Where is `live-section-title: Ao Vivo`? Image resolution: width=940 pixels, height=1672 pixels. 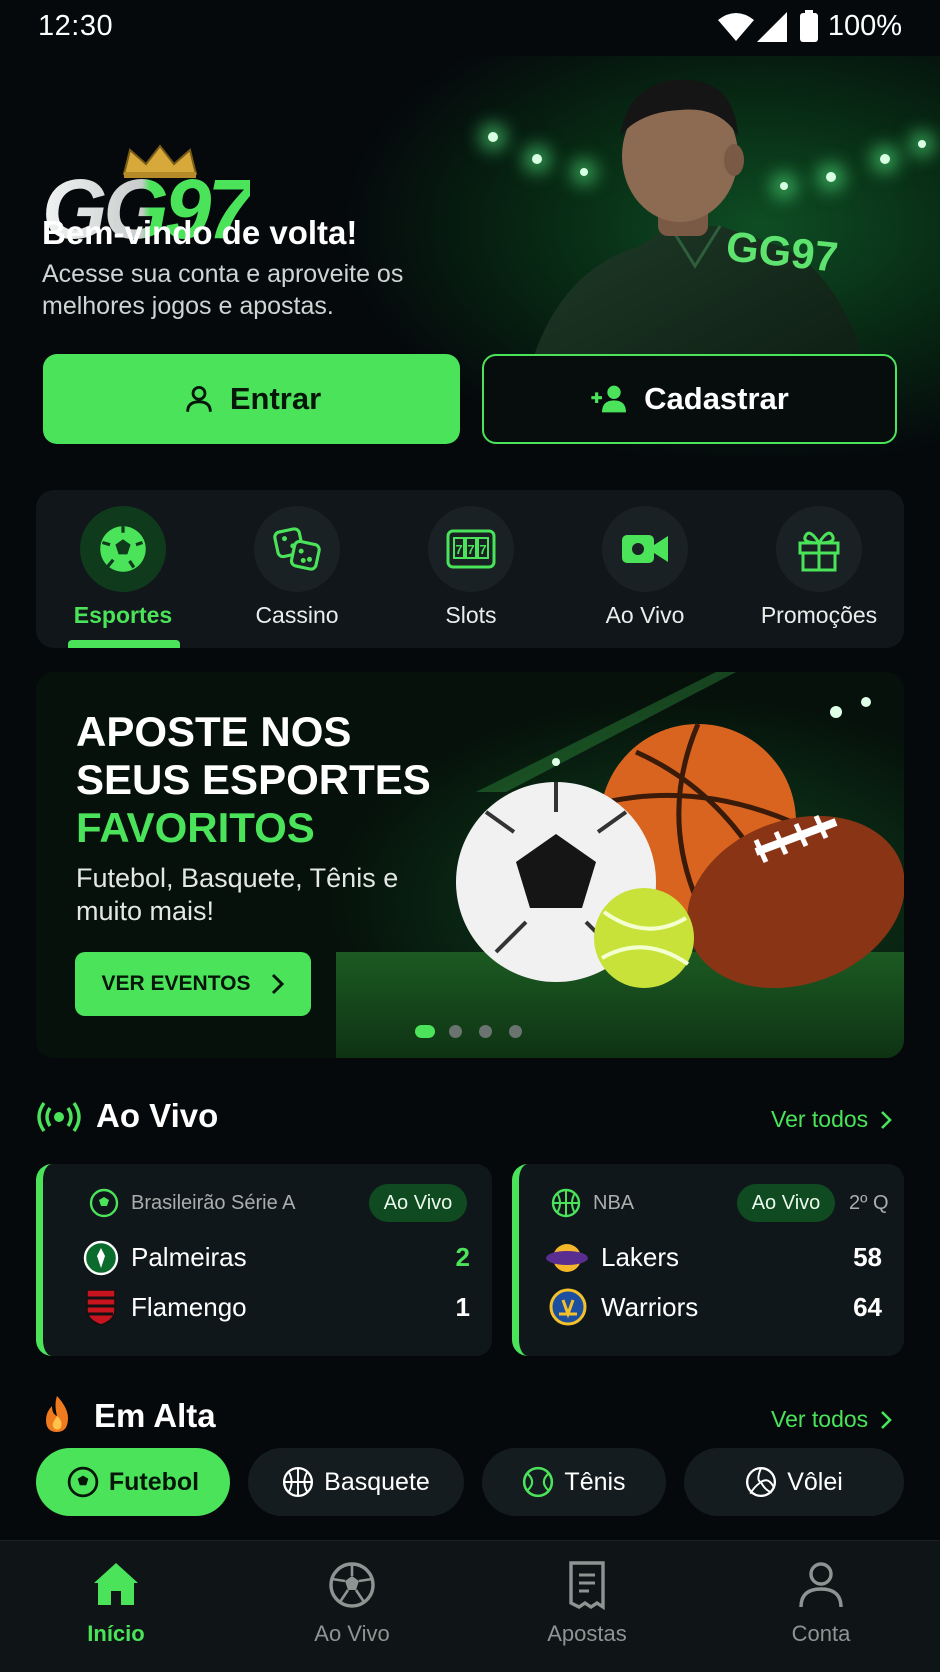
live-section-title: Ao Vivo is located at coordinates (157, 1115).